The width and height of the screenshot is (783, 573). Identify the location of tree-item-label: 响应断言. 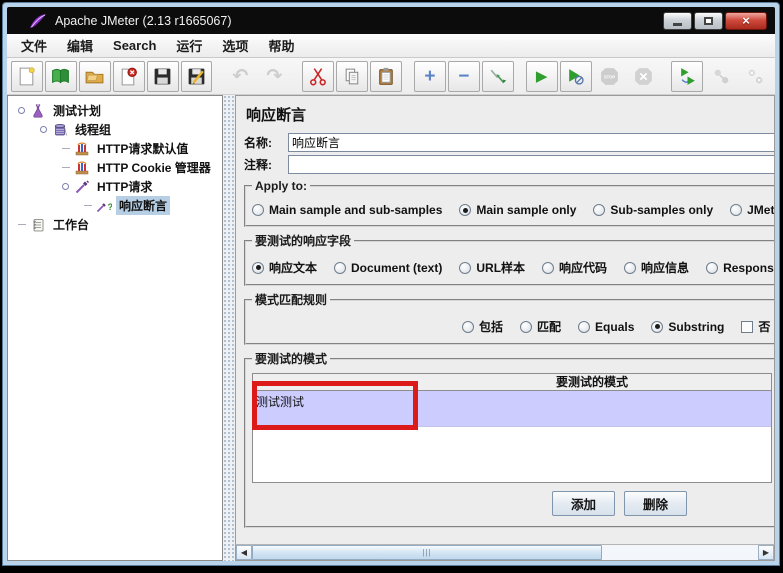
(143, 205).